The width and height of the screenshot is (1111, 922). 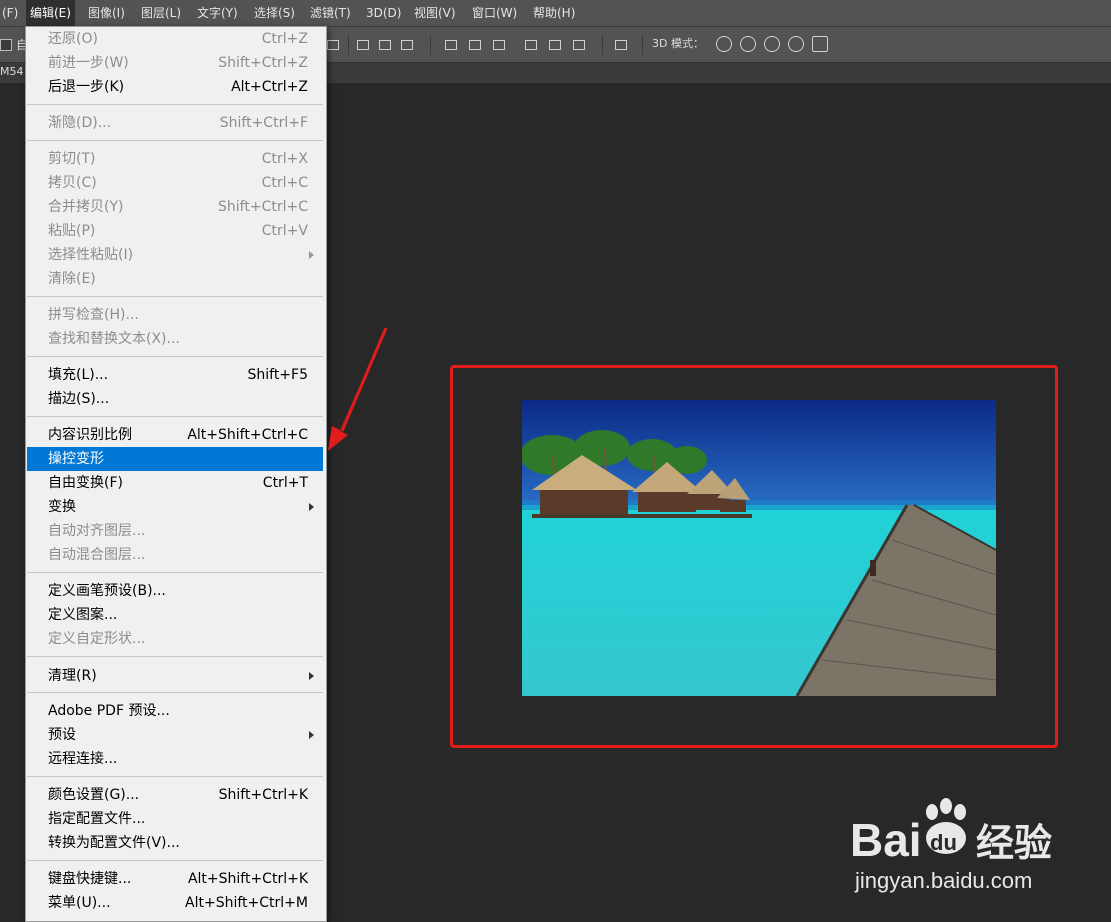 What do you see at coordinates (175, 435) in the screenshot?
I see `menu-item-content-aware-scale: 内容识别比例 Alt+Shift+Ctrl+C` at bounding box center [175, 435].